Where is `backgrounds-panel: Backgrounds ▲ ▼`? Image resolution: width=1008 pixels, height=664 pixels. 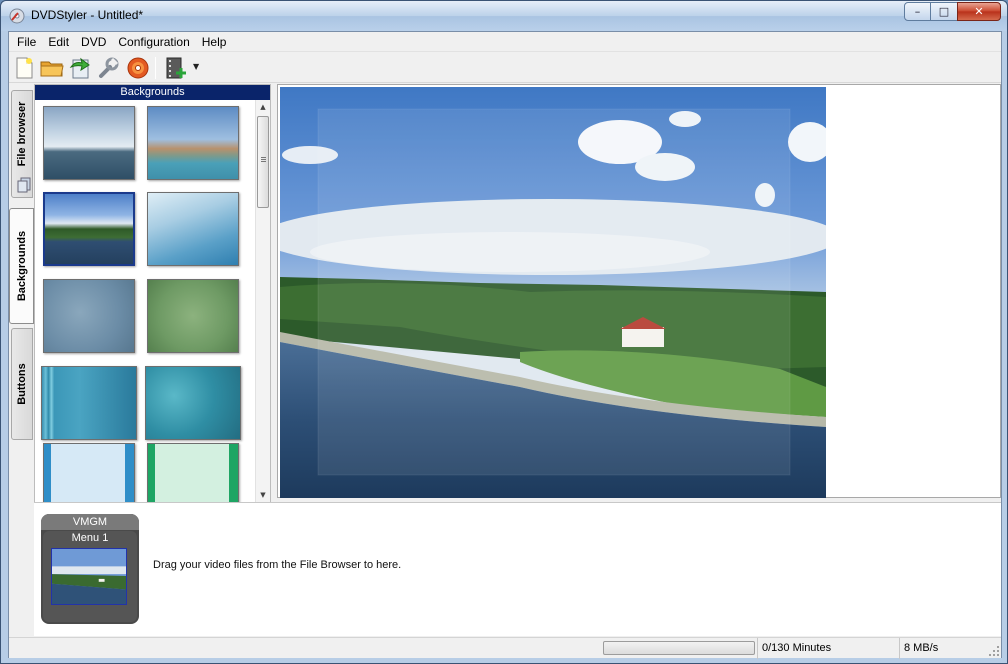 backgrounds-panel: Backgrounds ▲ ▼ is located at coordinates (152, 293).